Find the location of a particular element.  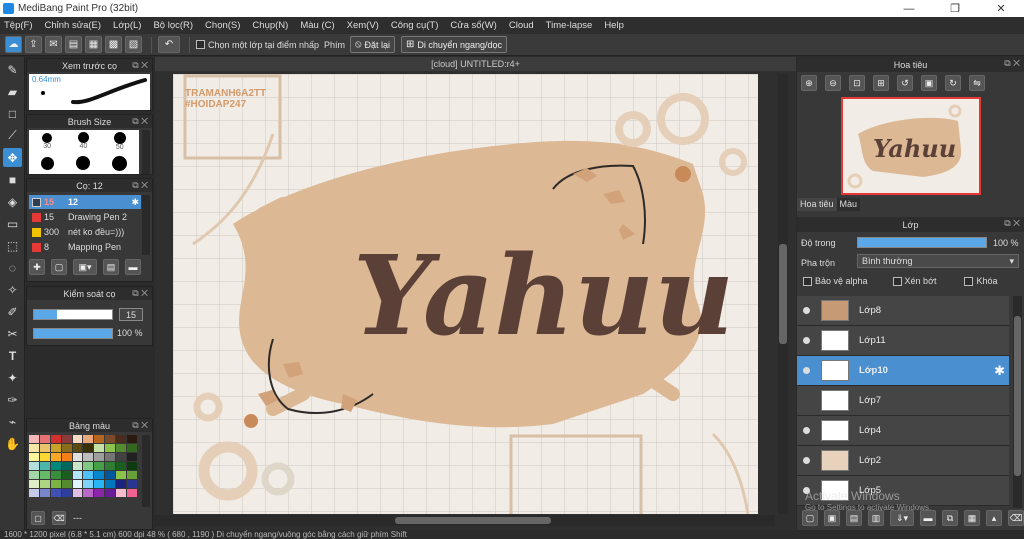

pages-icon: ▧ is located at coordinates (133, 44).